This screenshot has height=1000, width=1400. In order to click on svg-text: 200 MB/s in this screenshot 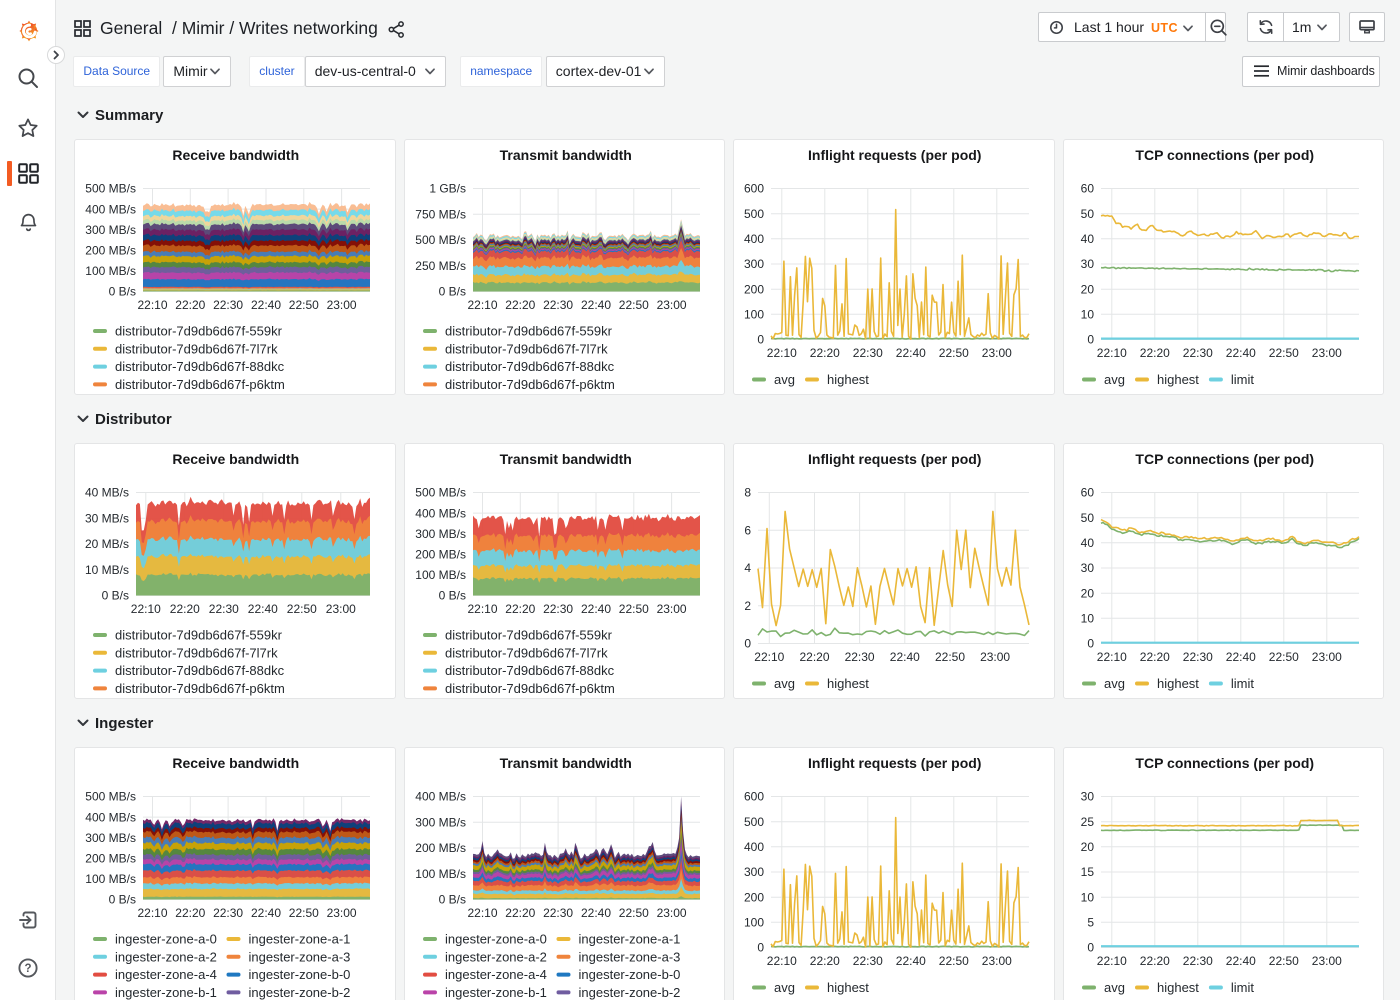, I will do `click(440, 848)`.